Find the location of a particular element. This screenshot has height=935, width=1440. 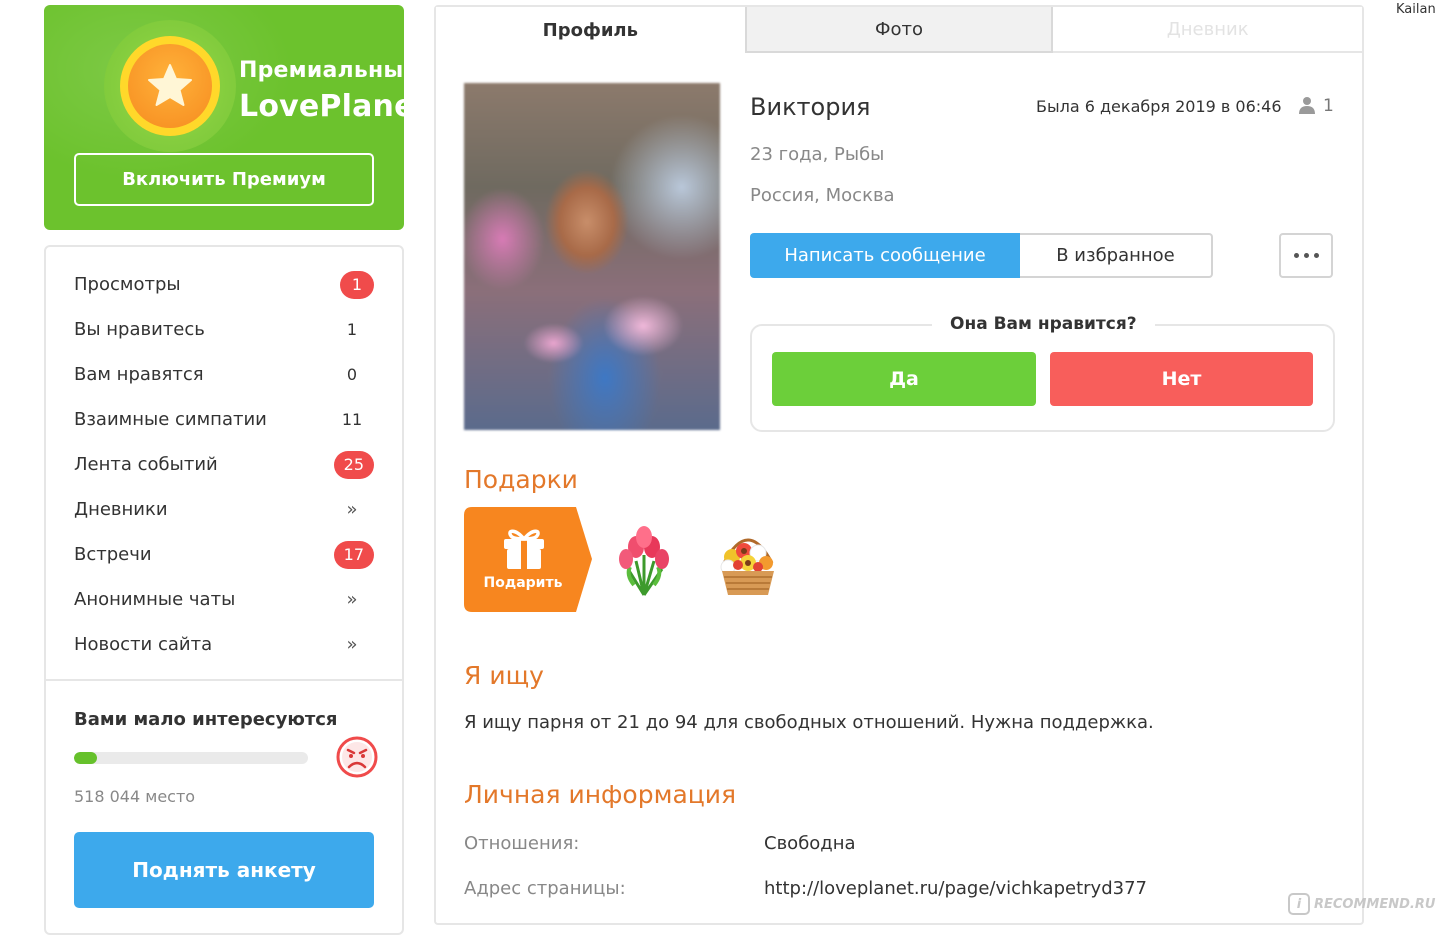

sidebar-menu-item-label: Лента событий is located at coordinates (146, 464).